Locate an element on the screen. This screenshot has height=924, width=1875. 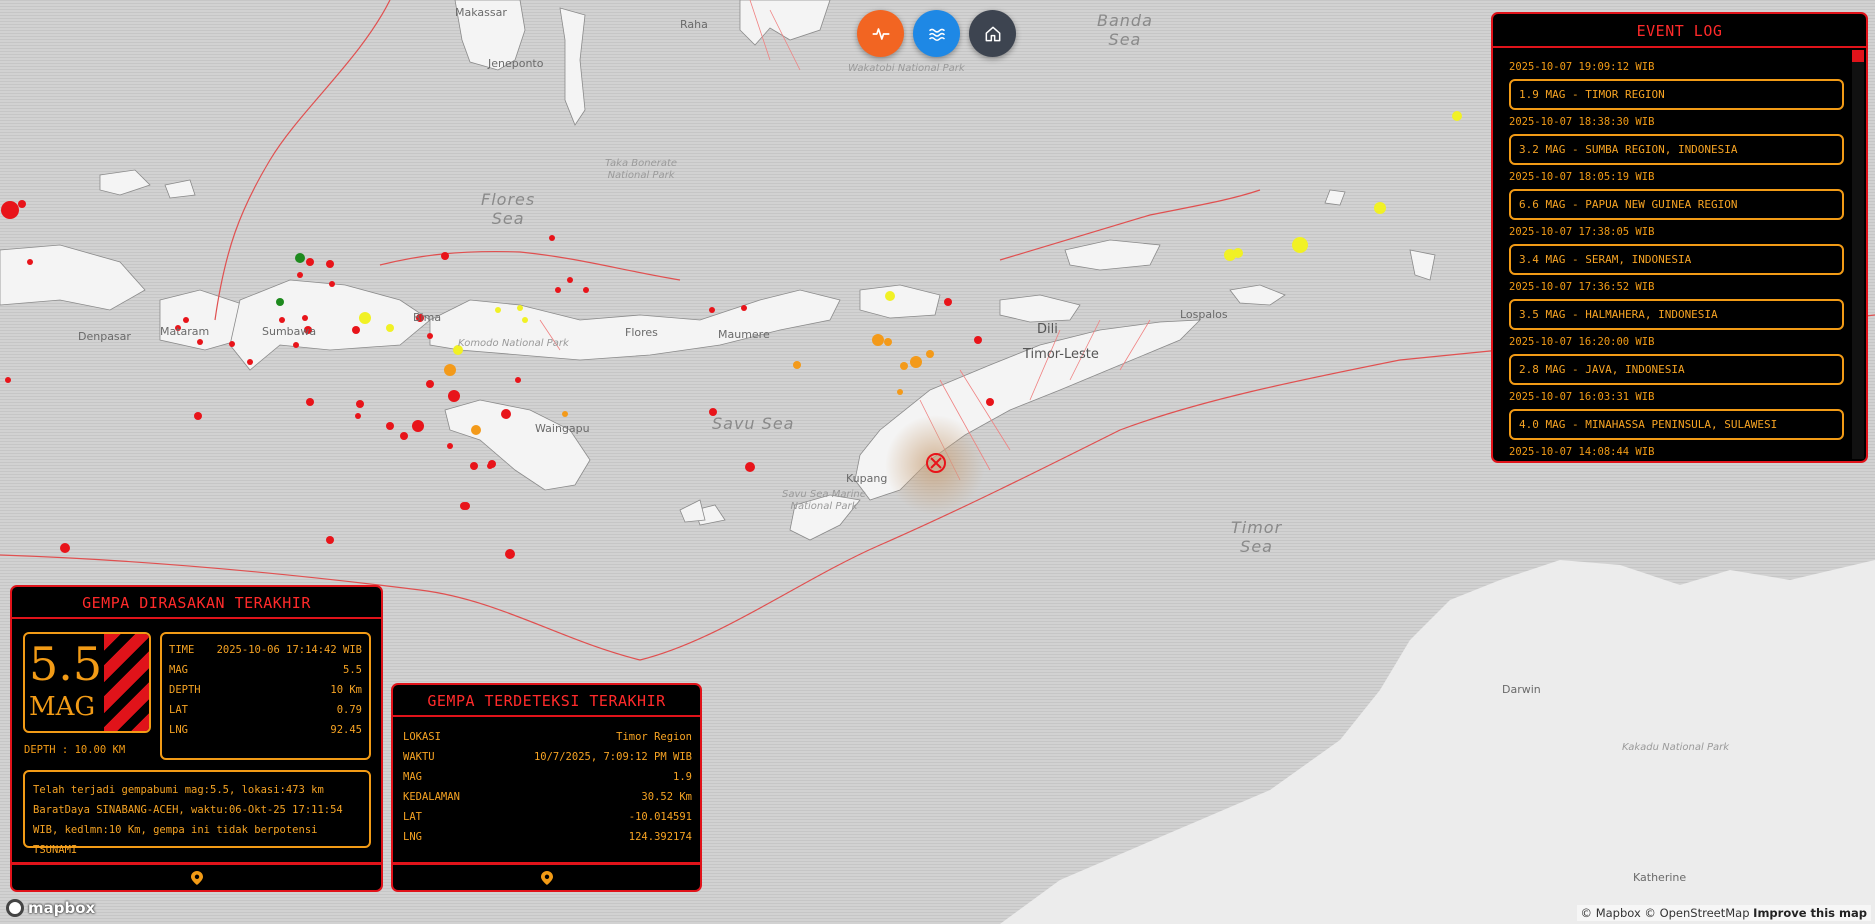
detail-value: 1.9 is located at coordinates (682, 777).